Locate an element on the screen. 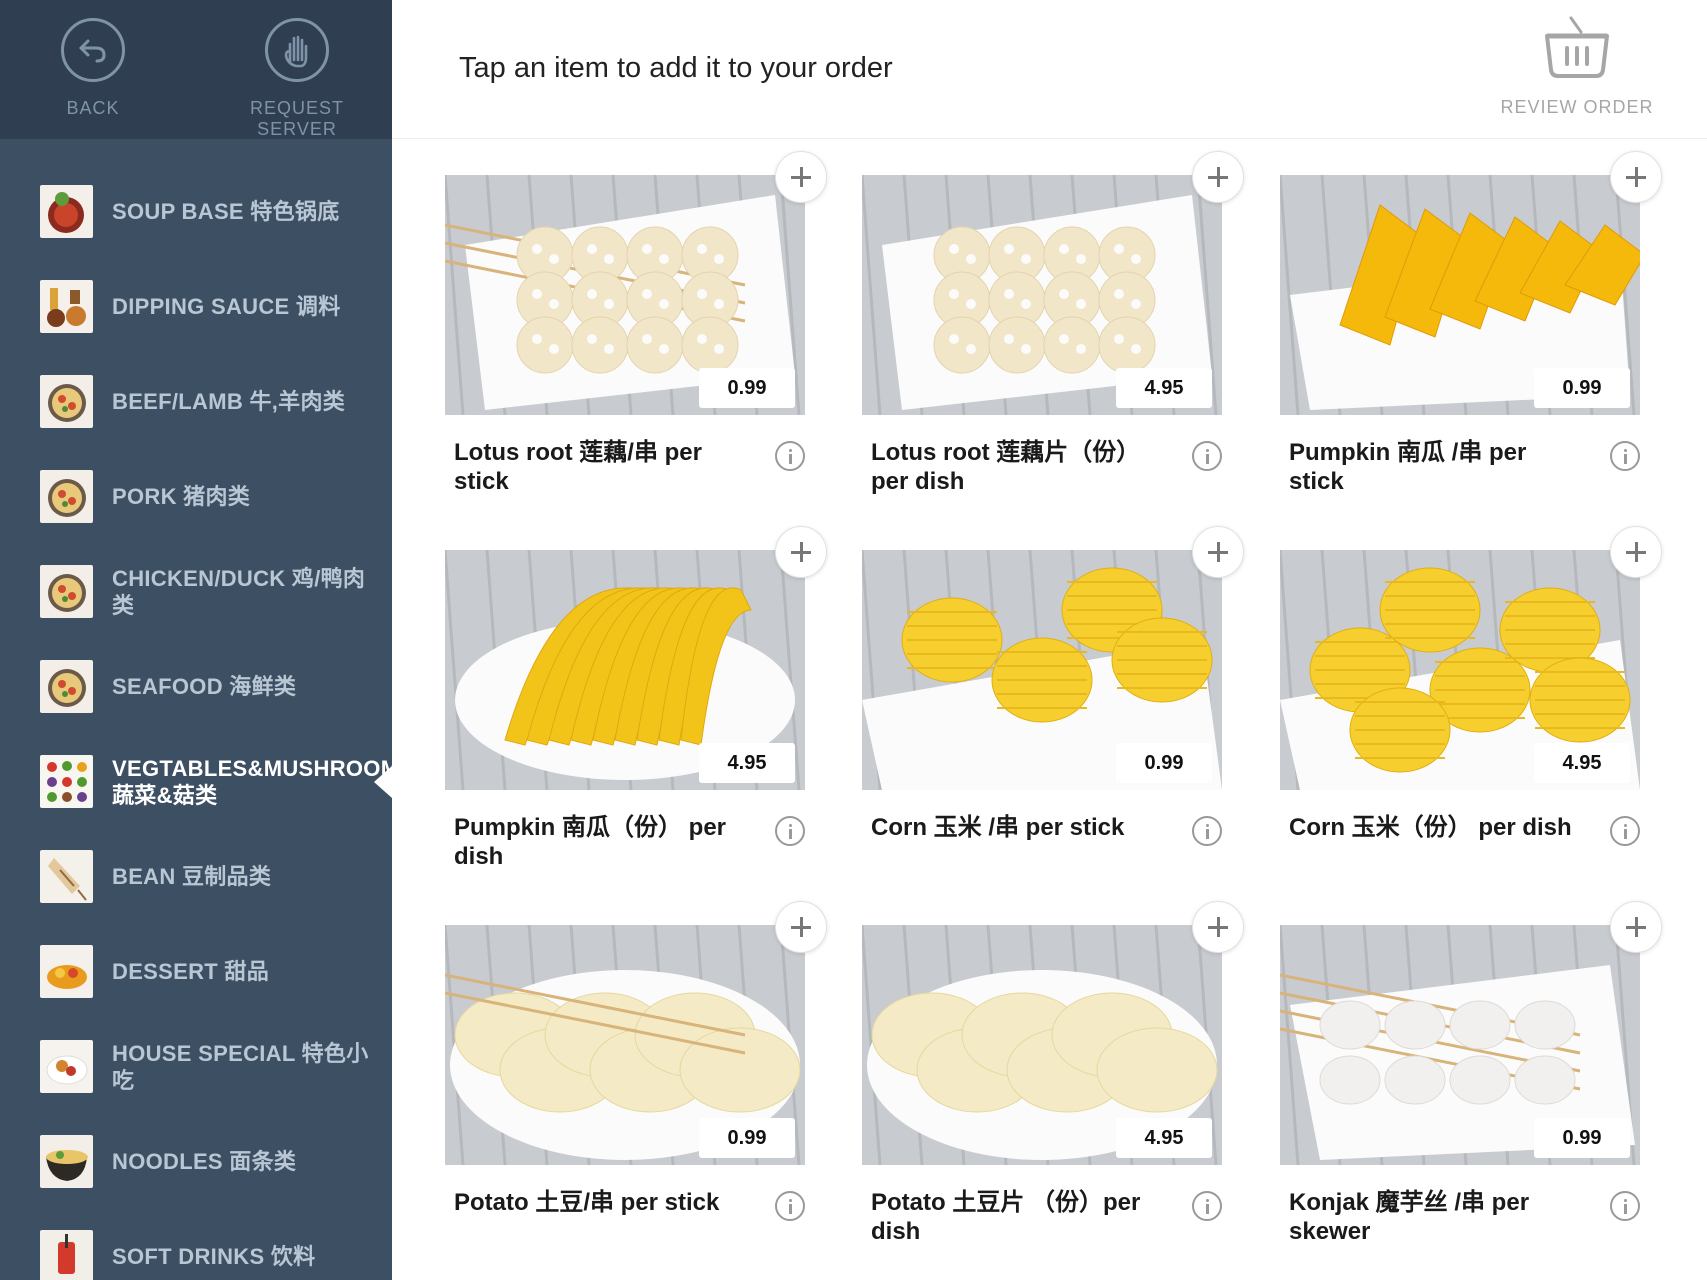 The height and width of the screenshot is (1280, 1707). sidebar-category-soft-drinks: SOFT DRINKS 饮料 is located at coordinates (196, 1244).